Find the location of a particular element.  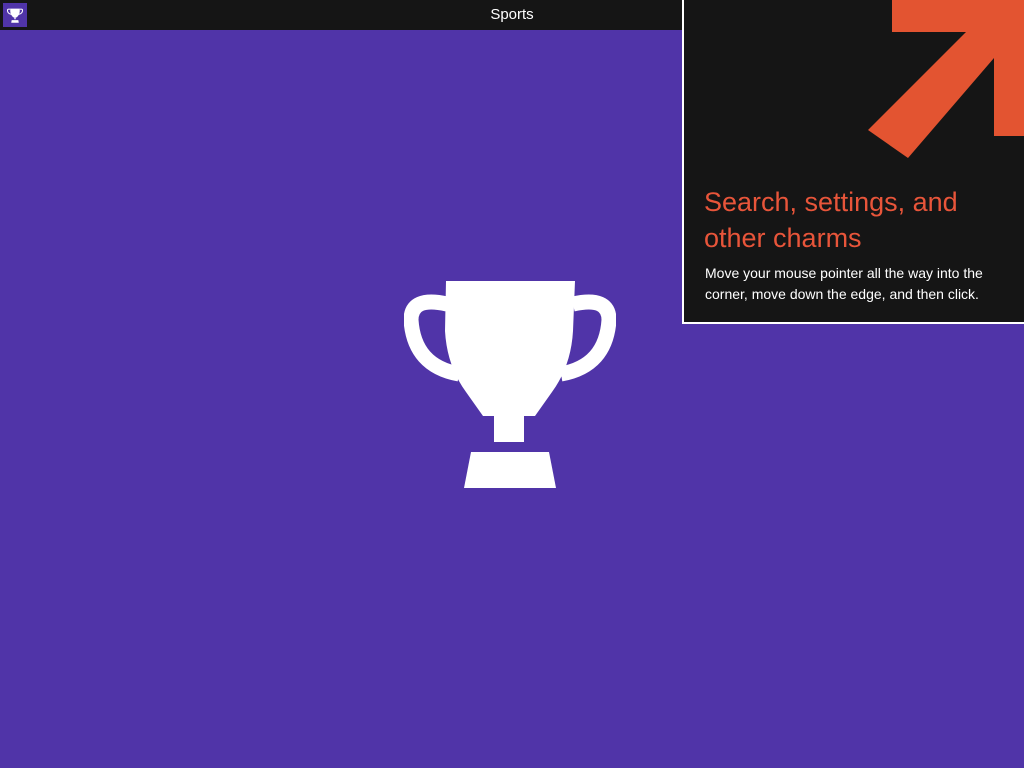

arrow-up-right-icon is located at coordinates (946, 79).